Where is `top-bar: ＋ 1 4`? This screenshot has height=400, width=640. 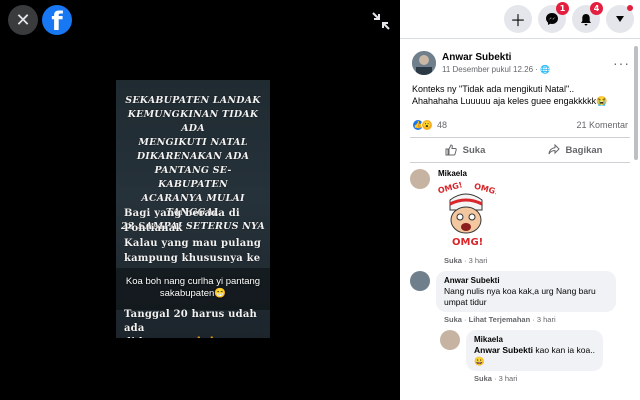 top-bar: ＋ 1 4 is located at coordinates (520, 19).